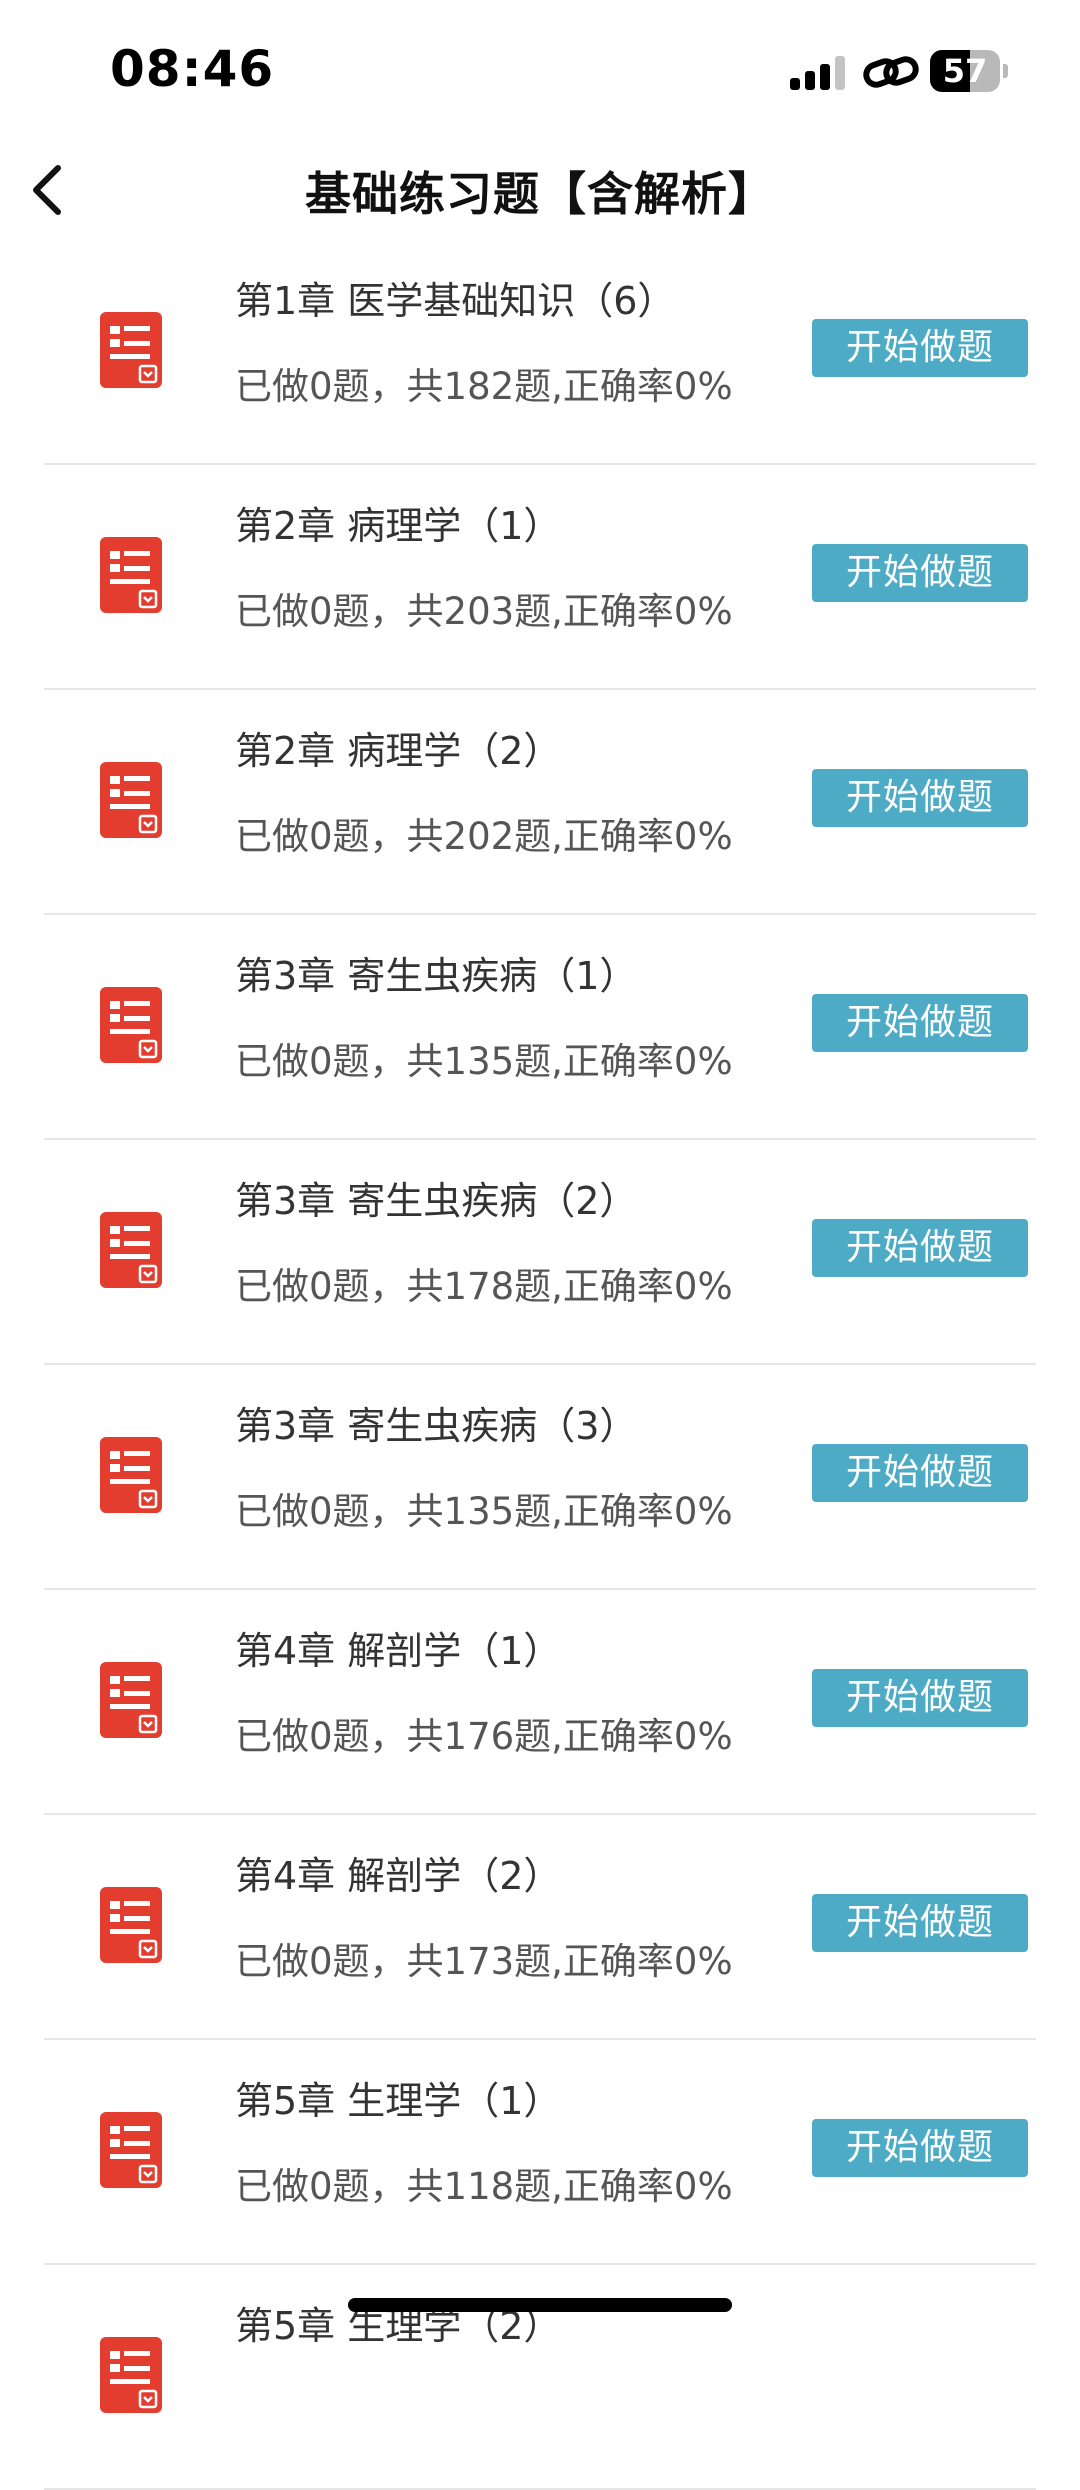 The height and width of the screenshot is (2490, 1080). I want to click on chapter-title: 第3章 寄生虫疾病（1）, so click(436, 976).